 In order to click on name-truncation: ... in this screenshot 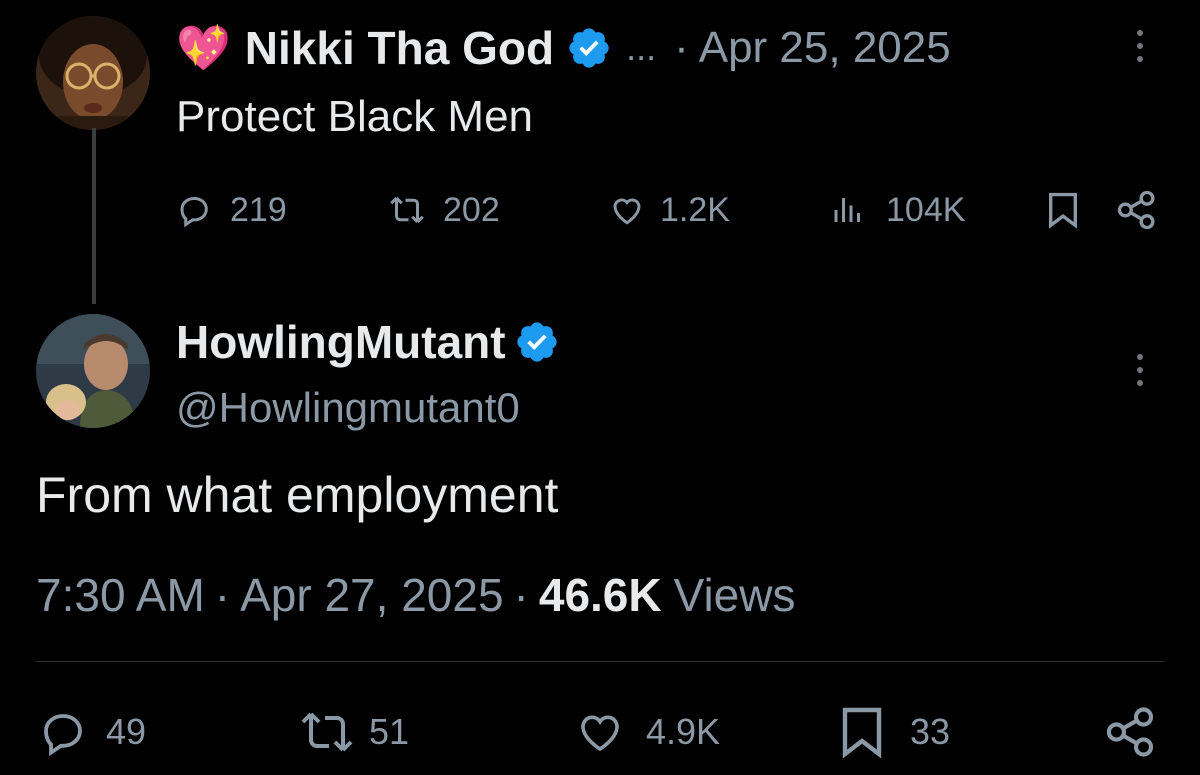, I will do `click(641, 47)`.